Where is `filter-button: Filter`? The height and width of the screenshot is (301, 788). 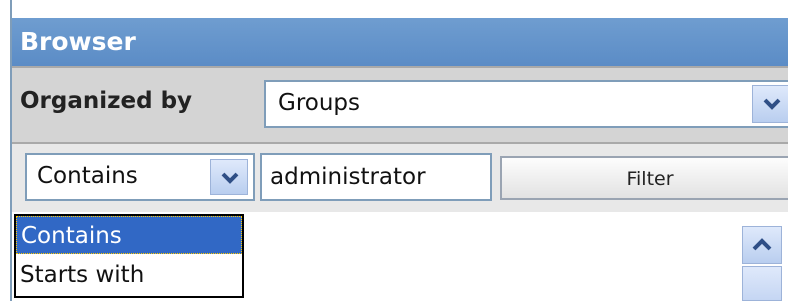
filter-button: Filter is located at coordinates (644, 178).